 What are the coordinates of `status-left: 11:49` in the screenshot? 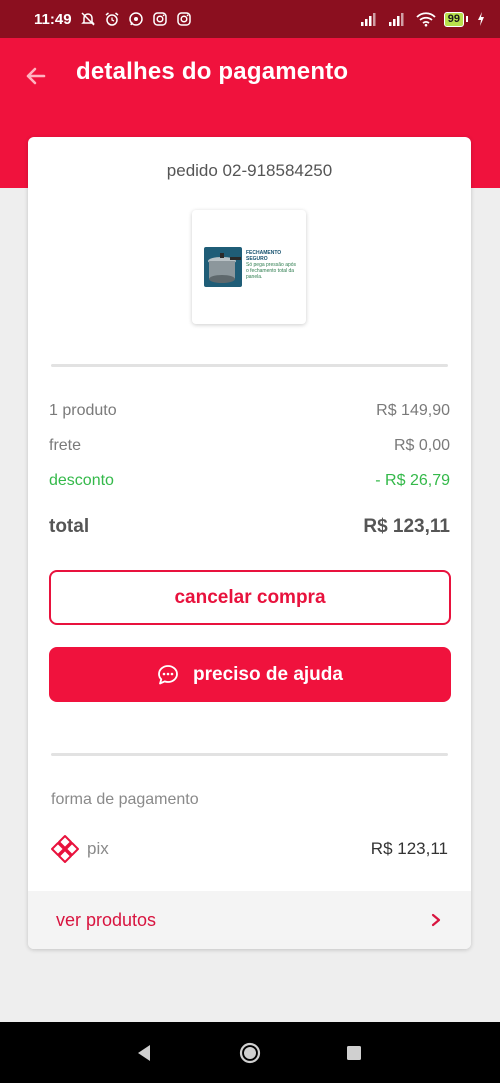 It's located at (113, 19).